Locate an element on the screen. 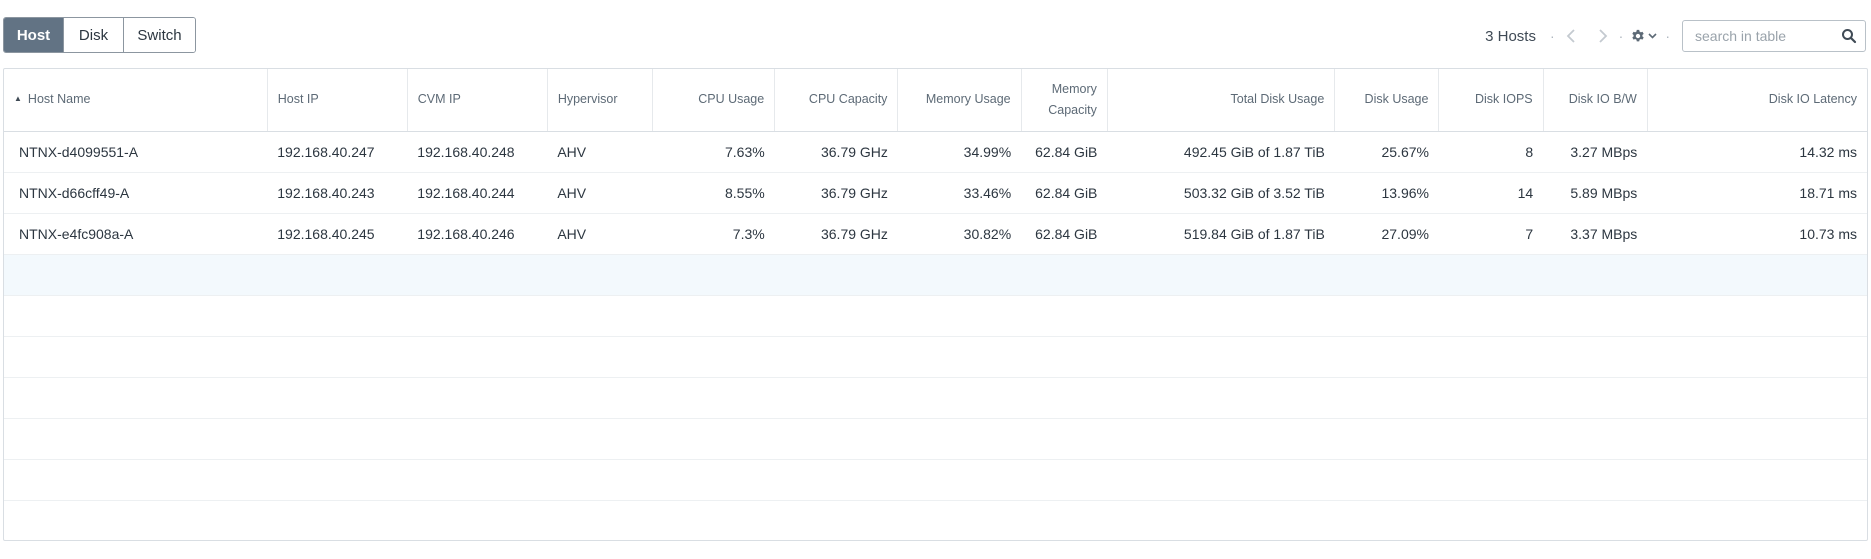 The width and height of the screenshot is (1871, 559). search-input is located at coordinates (1758, 36).